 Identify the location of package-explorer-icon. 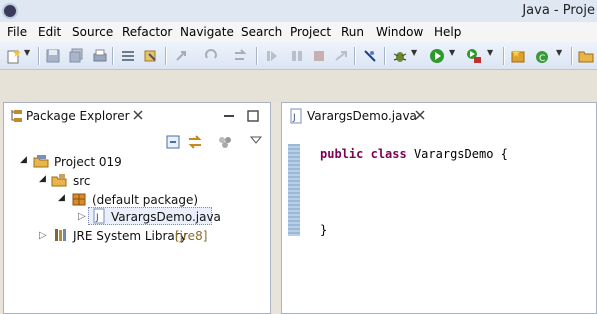
(16, 116).